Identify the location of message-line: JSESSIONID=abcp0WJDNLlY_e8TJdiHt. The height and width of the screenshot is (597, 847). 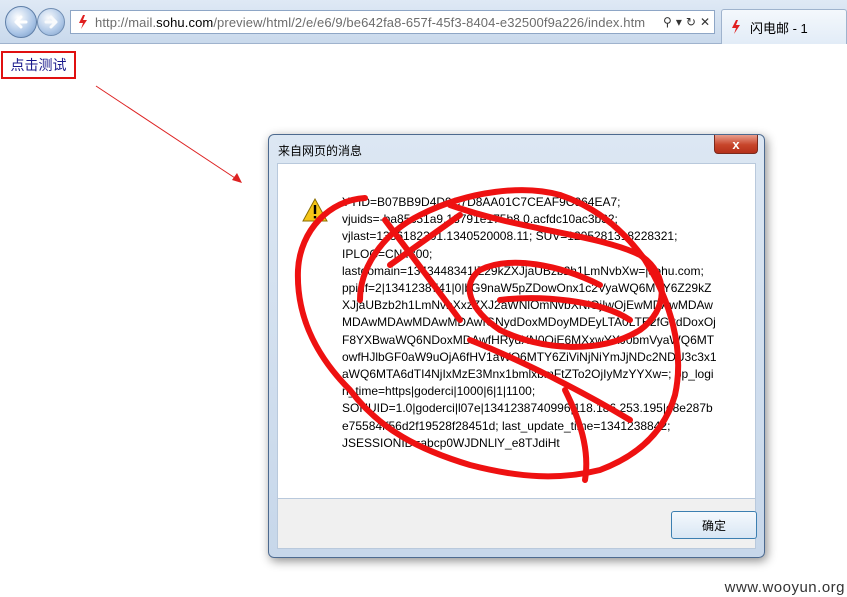
(451, 442).